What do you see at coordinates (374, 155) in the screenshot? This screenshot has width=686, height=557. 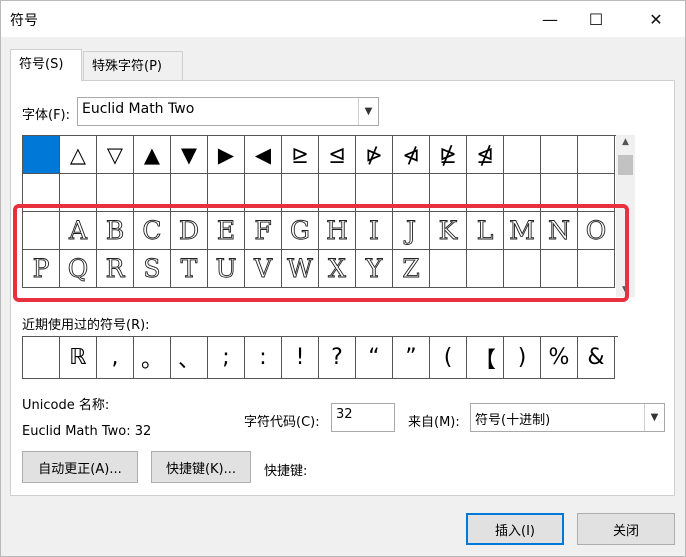 I see `symbol-cell: ⋫` at bounding box center [374, 155].